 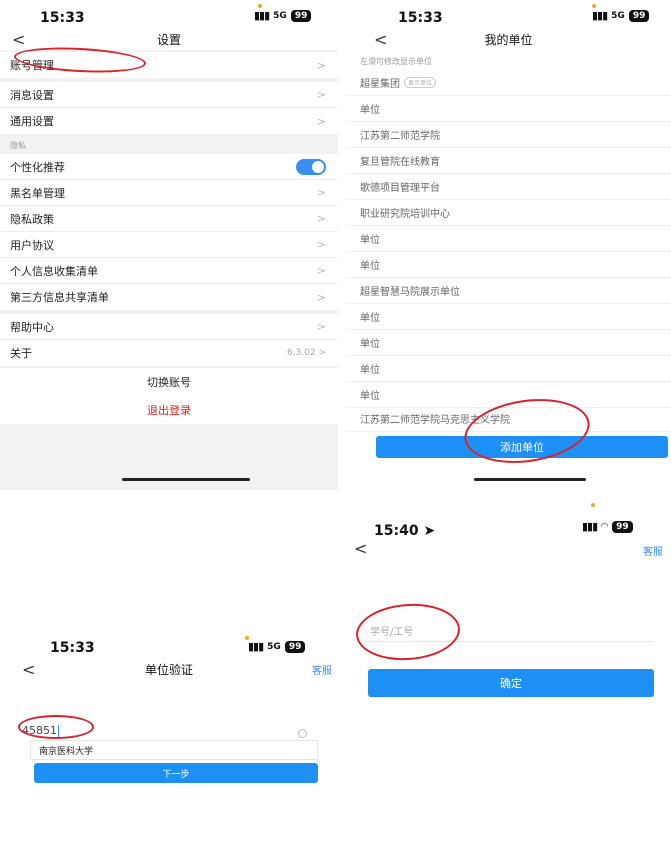 What do you see at coordinates (510, 600) in the screenshot?
I see `student-id-screen: 15:40 ➤ ▮▮▮ ◠ 99 < 客服 学号/工号 确定` at bounding box center [510, 600].